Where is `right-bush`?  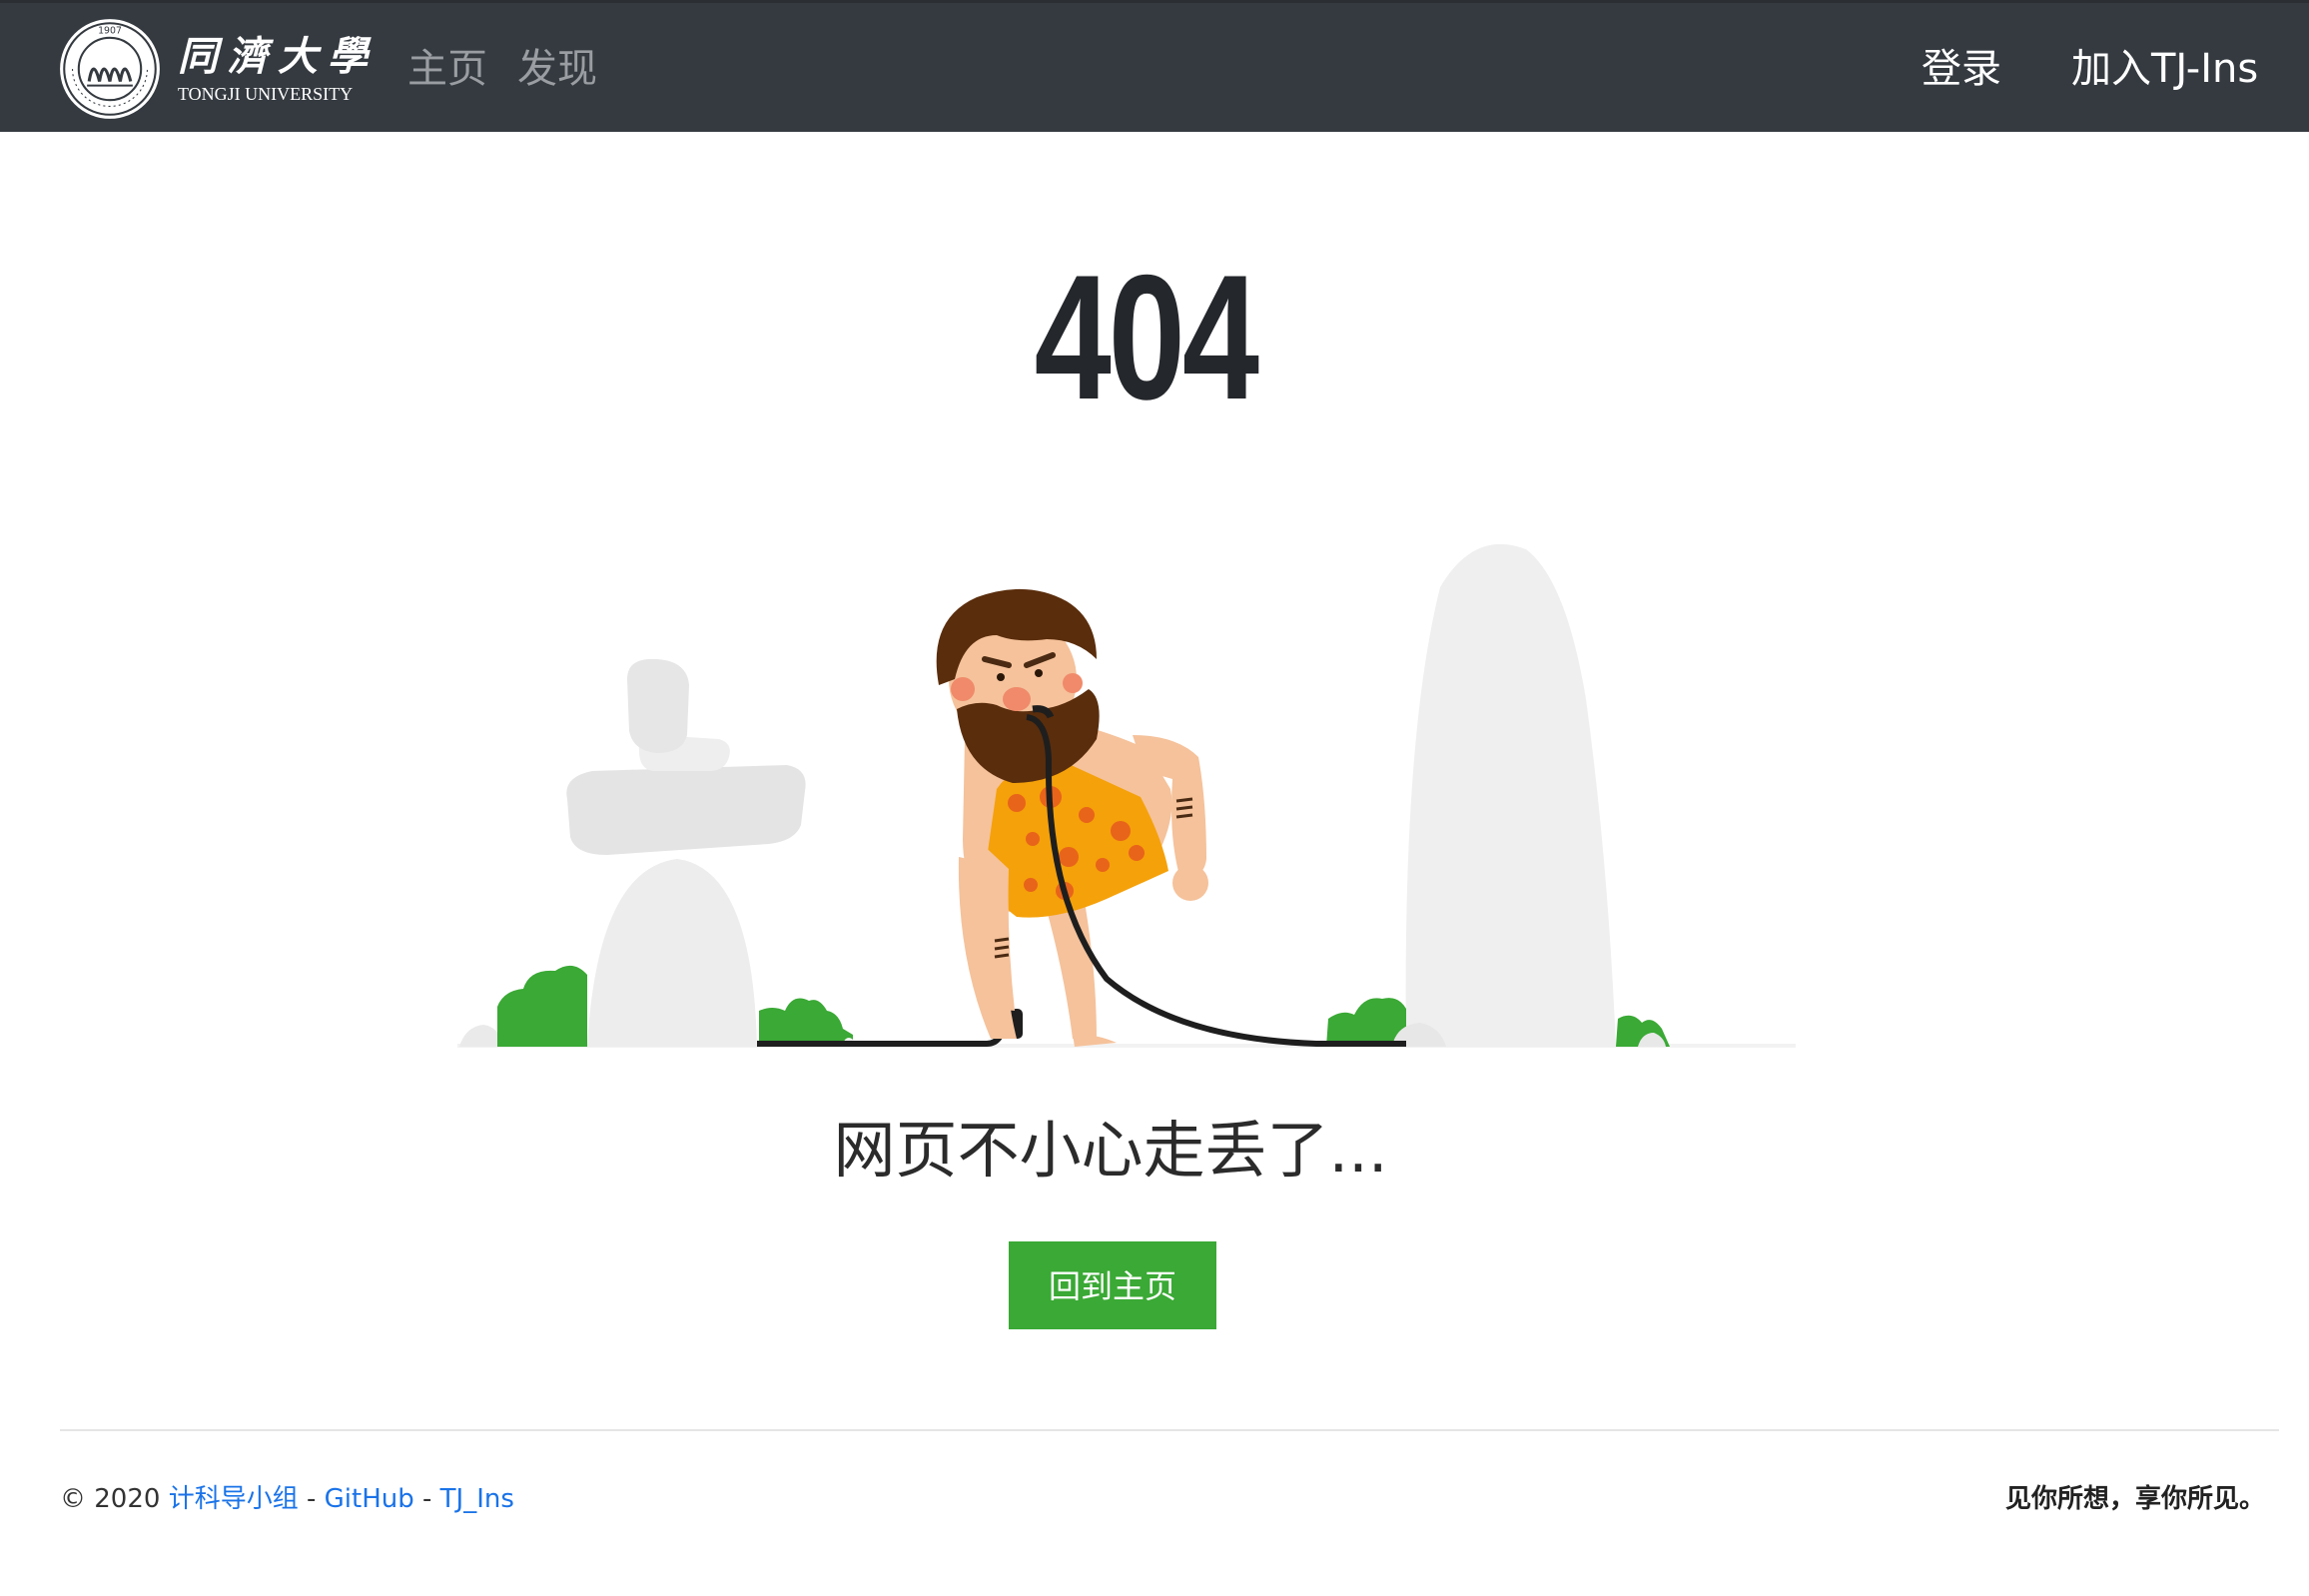
right-bush is located at coordinates (1366, 1022).